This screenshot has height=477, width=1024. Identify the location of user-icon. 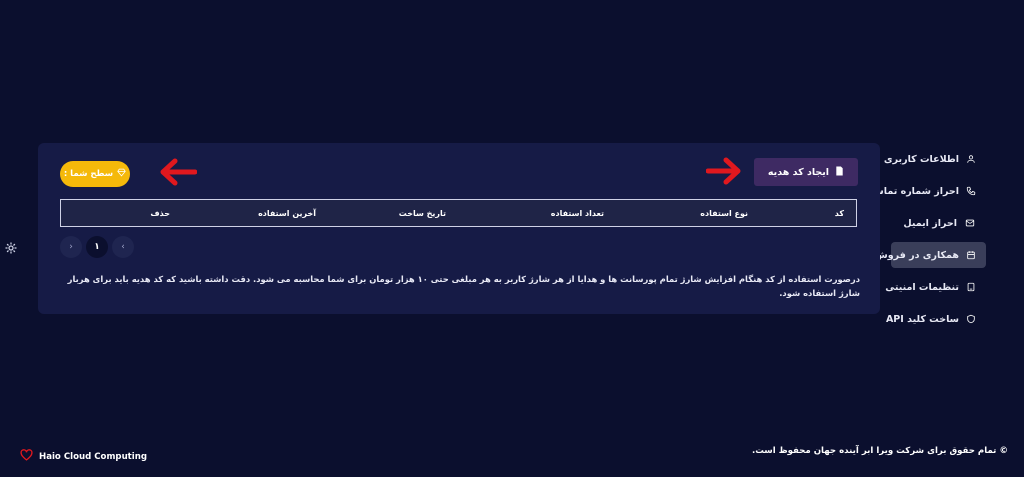
(971, 159).